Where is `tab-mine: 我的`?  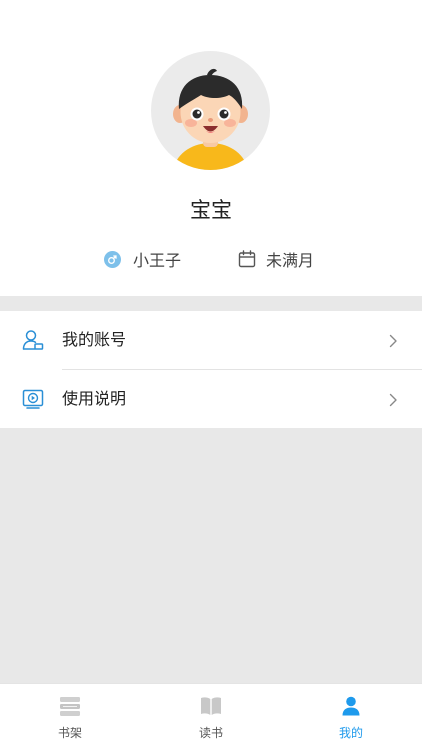
tab-mine: 我的 is located at coordinates (351, 717).